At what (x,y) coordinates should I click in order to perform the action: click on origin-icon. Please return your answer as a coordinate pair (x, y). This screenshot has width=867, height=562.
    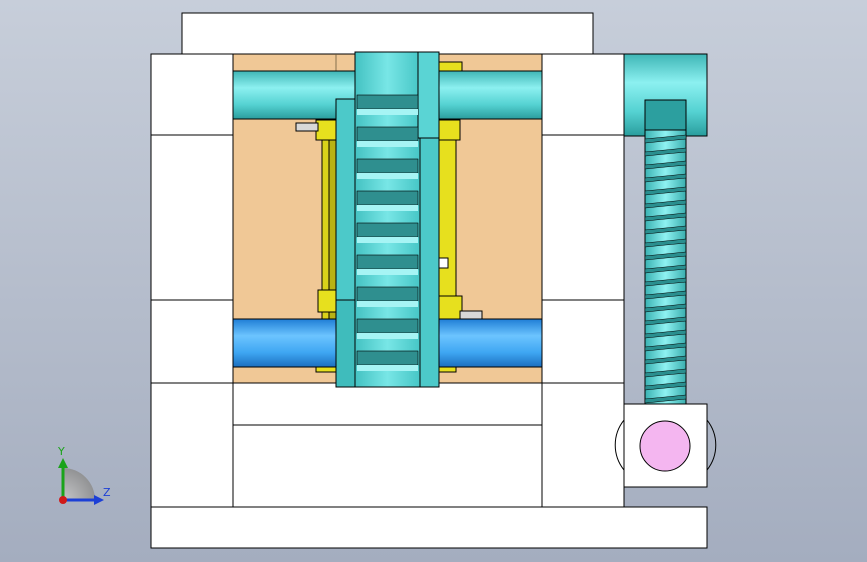
    Looking at the image, I should click on (63, 500).